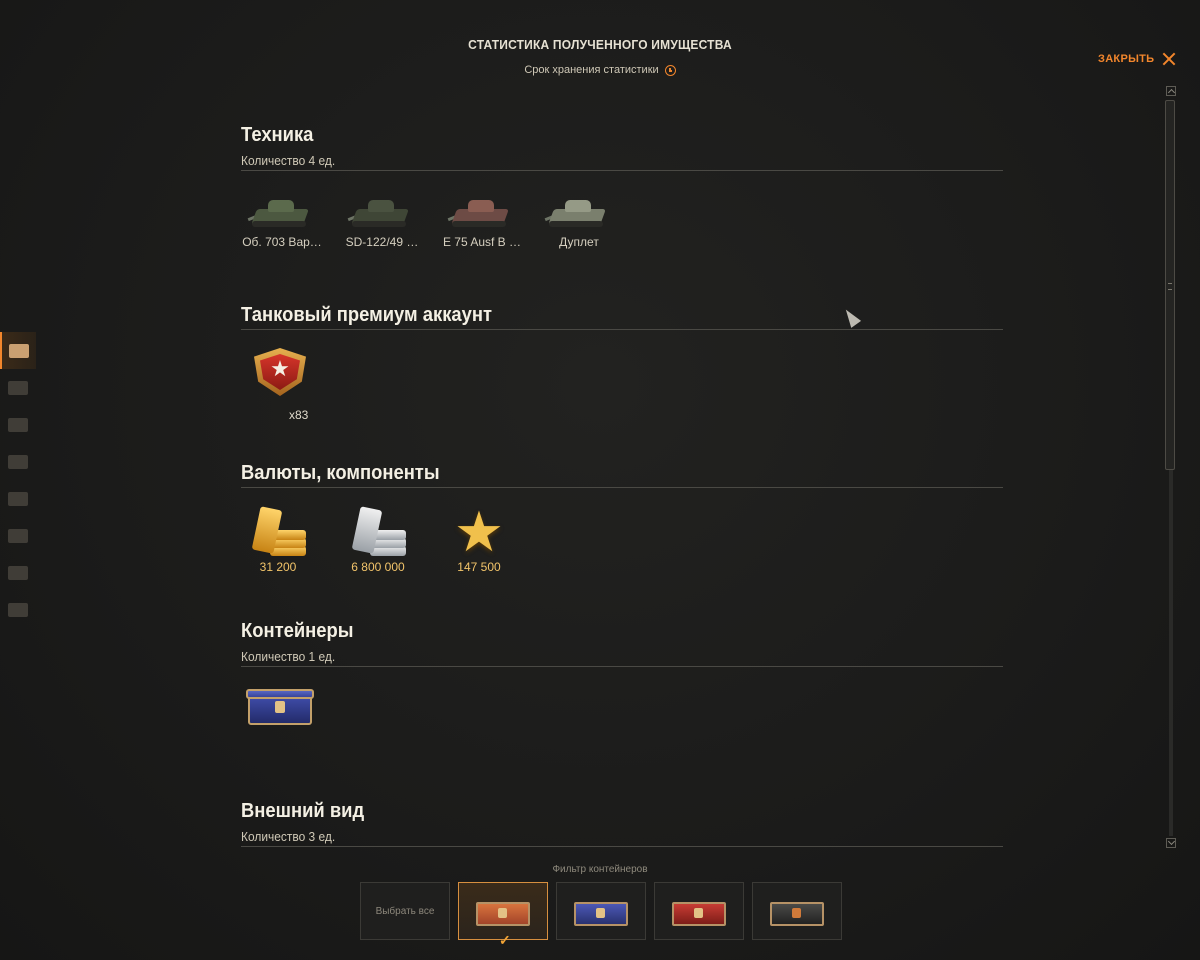  Describe the element at coordinates (278, 567) in the screenshot. I see `currency-value: 31 200` at that location.